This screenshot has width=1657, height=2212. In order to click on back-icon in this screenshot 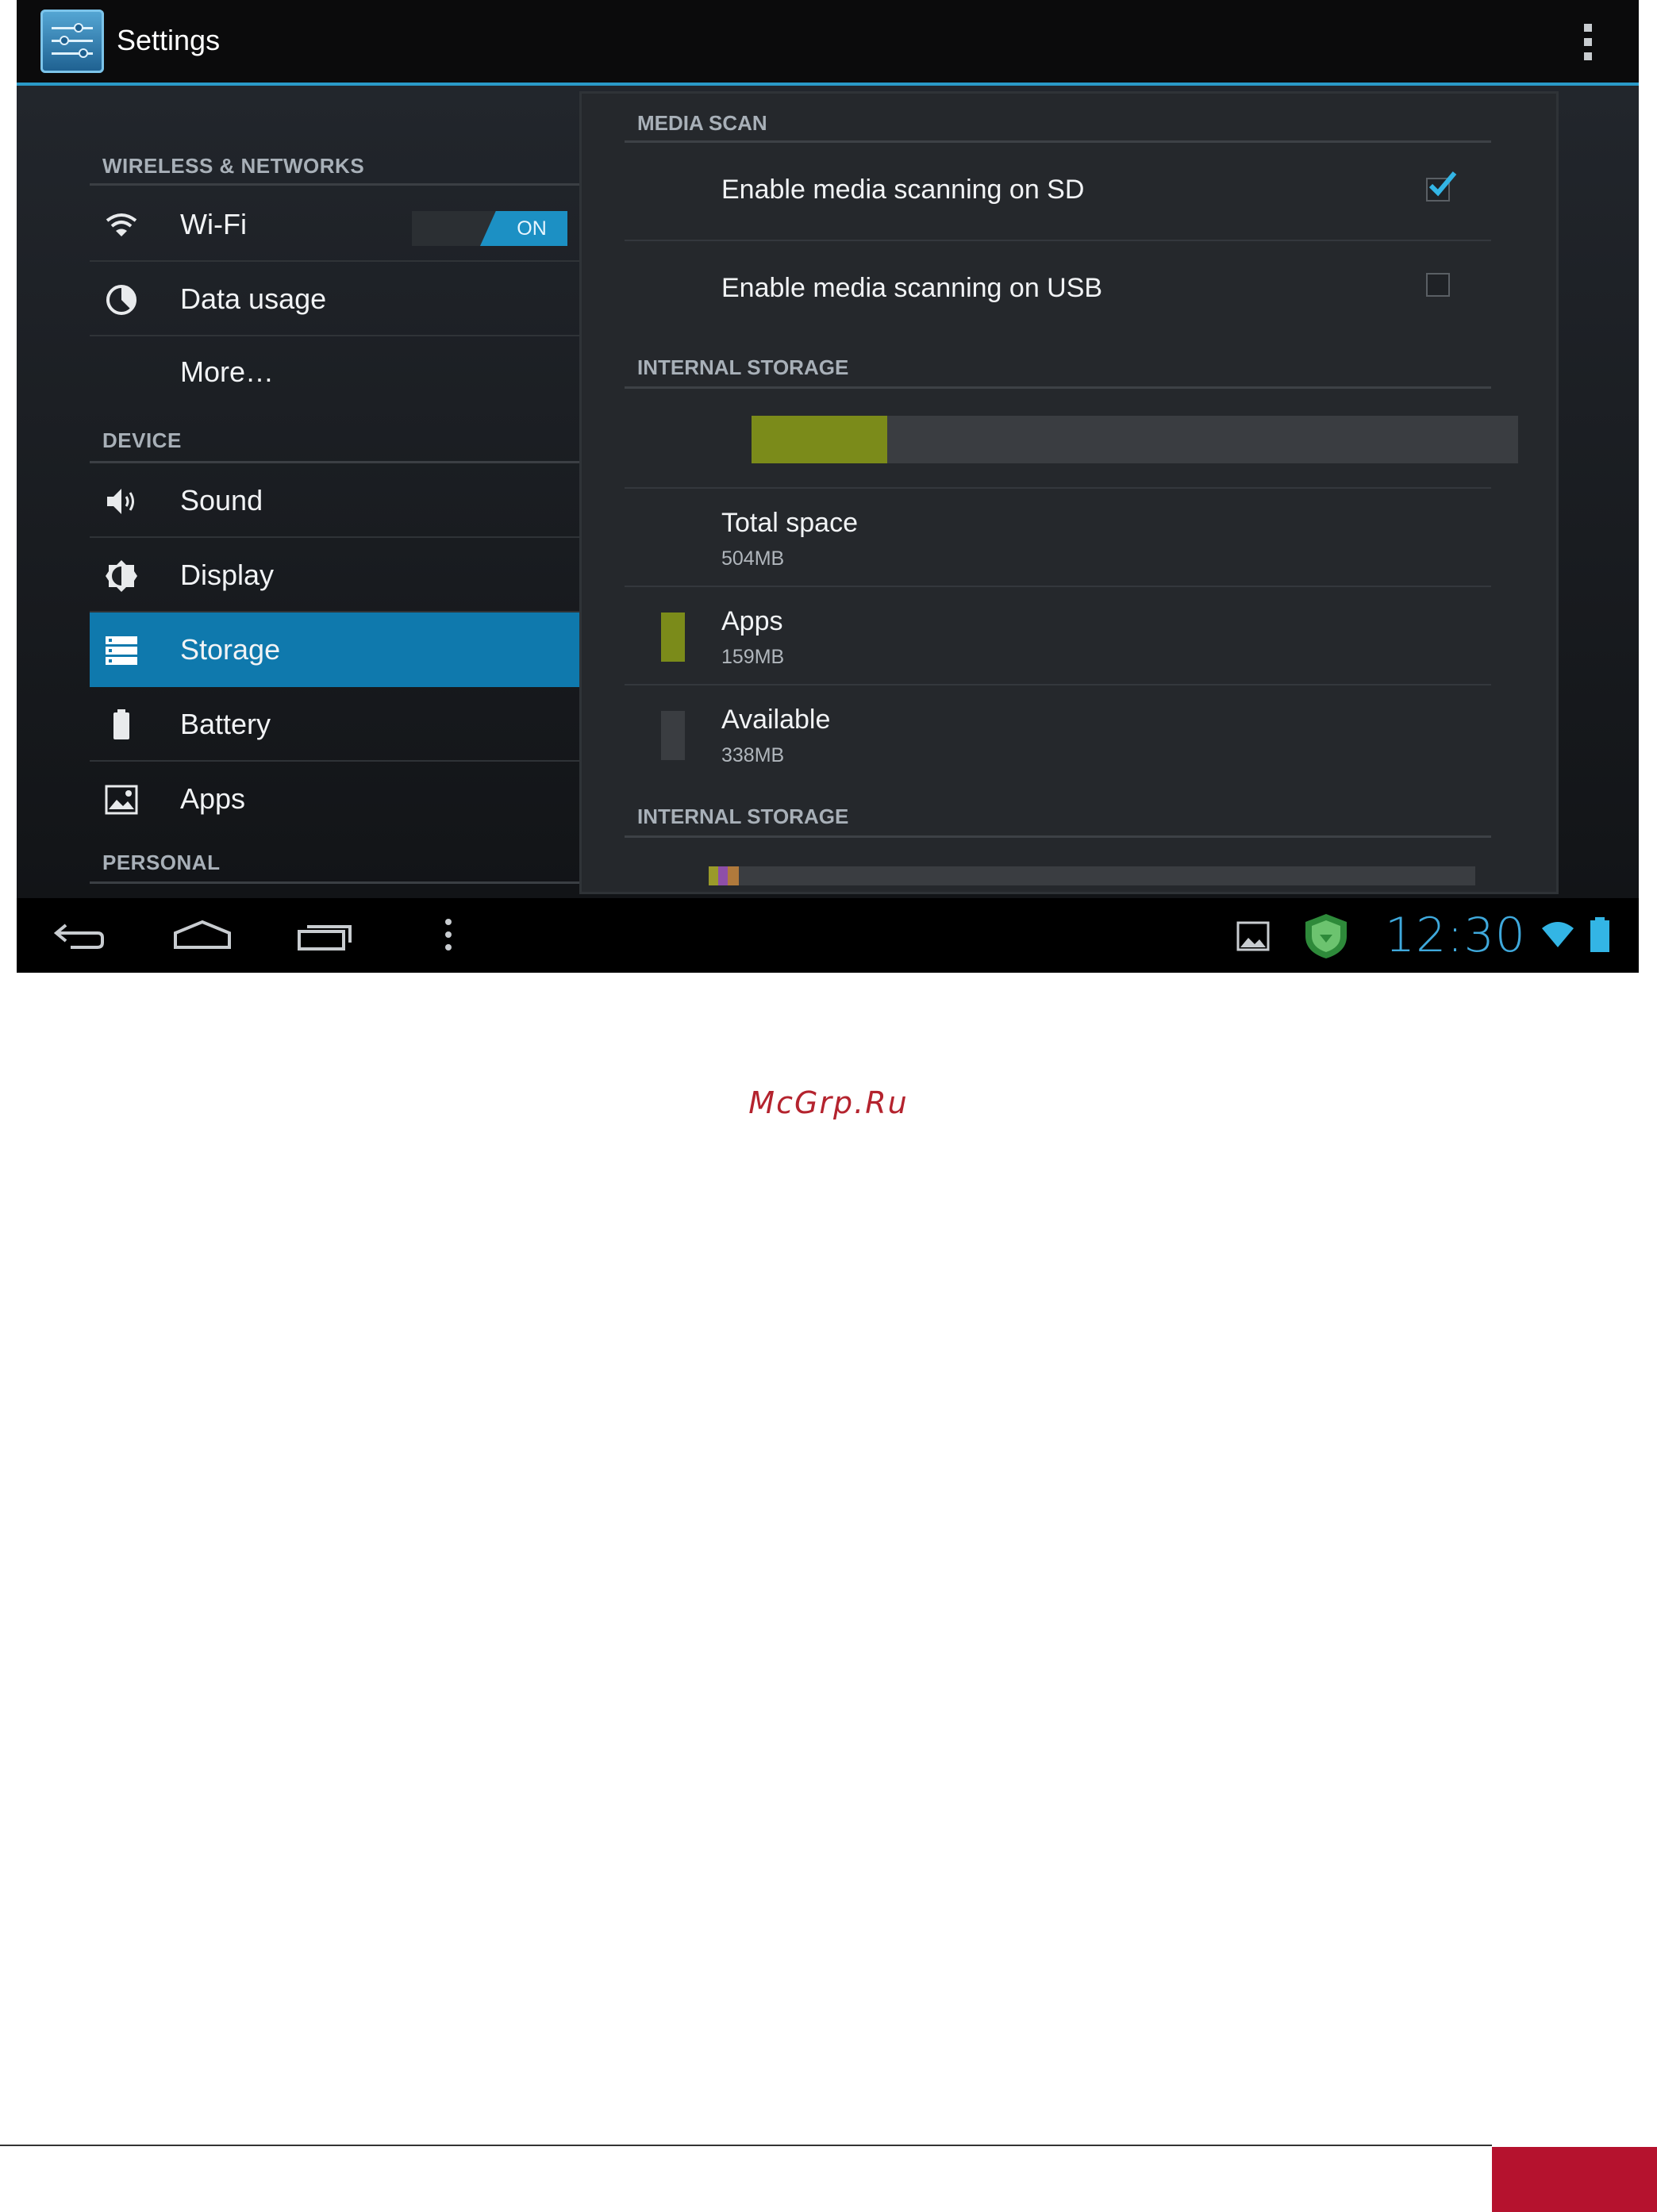, I will do `click(79, 938)`.